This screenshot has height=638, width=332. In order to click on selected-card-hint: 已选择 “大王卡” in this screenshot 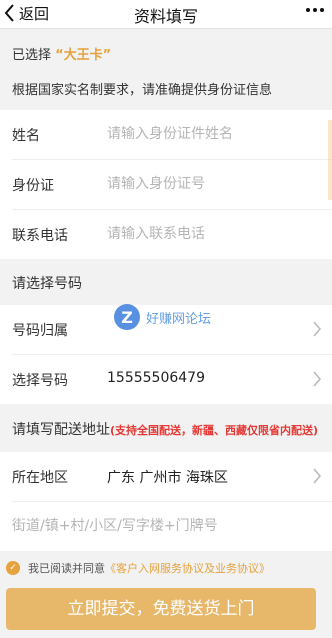, I will do `click(61, 53)`.